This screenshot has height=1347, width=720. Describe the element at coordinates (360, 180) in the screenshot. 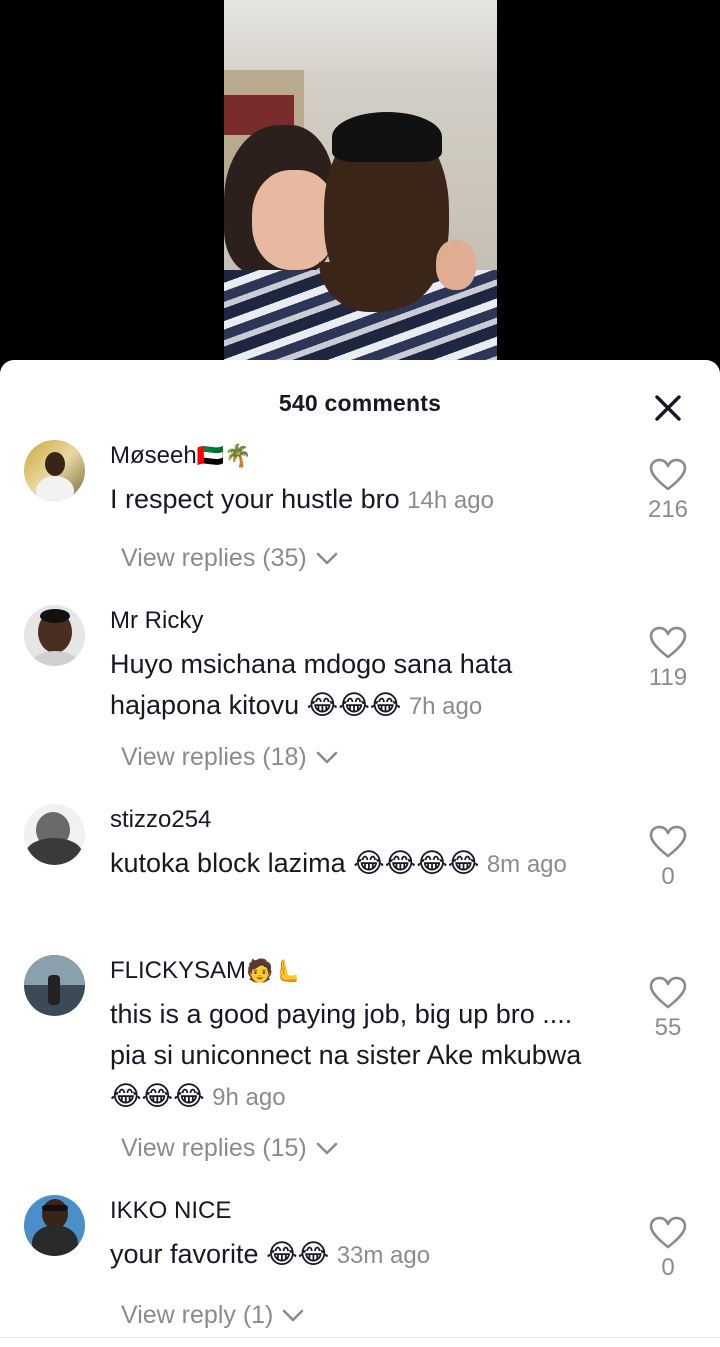

I see `video-thumbnail` at that location.